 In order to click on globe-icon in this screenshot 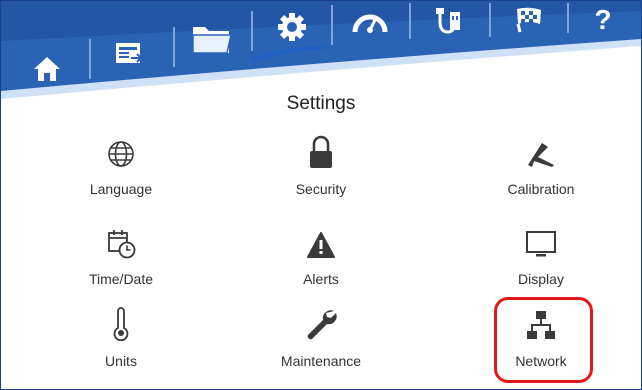, I will do `click(121, 154)`.